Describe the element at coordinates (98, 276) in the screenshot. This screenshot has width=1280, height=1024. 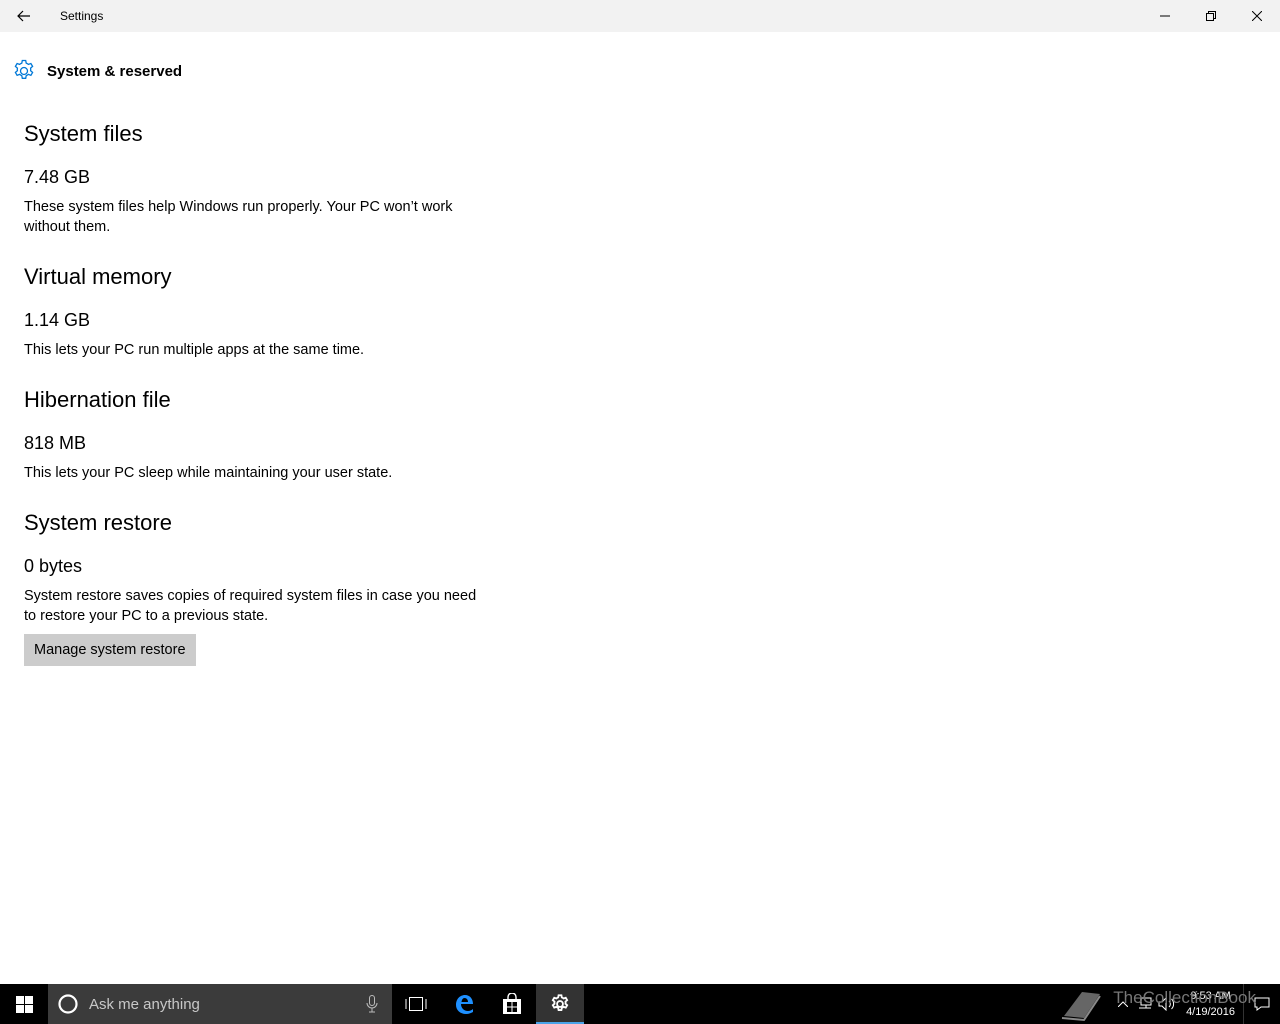
I see `section-heading: Virtual memory` at that location.